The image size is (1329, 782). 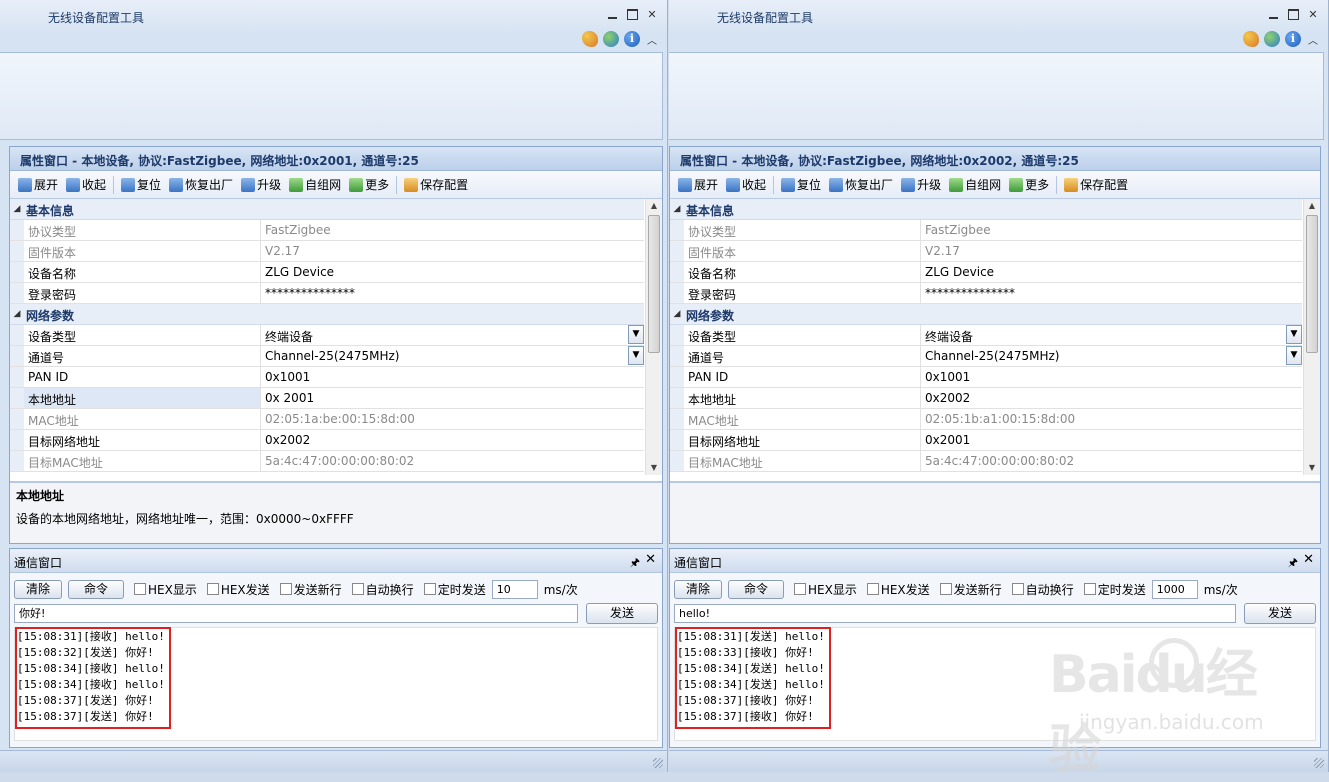 What do you see at coordinates (861, 185) in the screenshot?
I see `factory-reset-button: 恢复出厂` at bounding box center [861, 185].